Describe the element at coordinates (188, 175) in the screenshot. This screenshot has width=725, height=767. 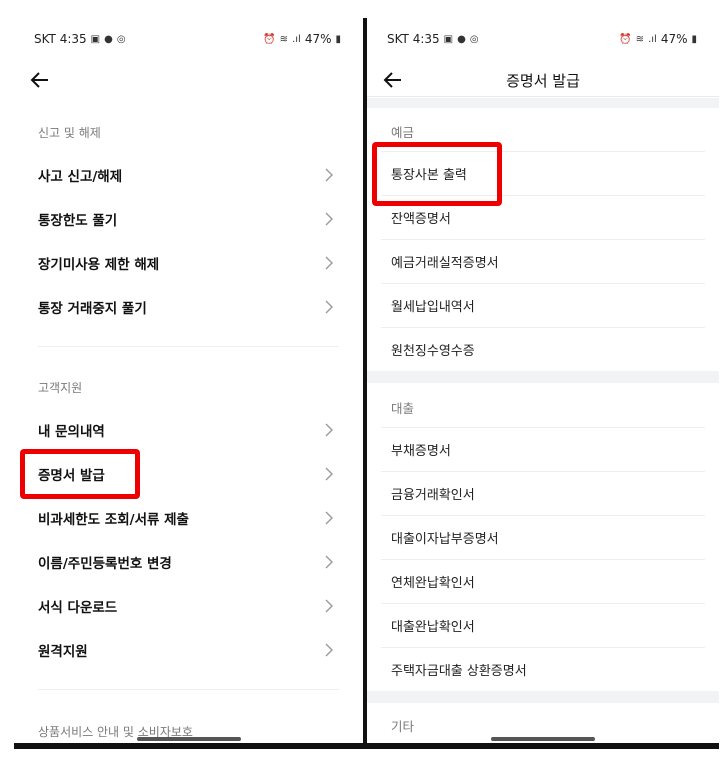
I see `menu-item-accident-report: 사고 신고/해제` at that location.